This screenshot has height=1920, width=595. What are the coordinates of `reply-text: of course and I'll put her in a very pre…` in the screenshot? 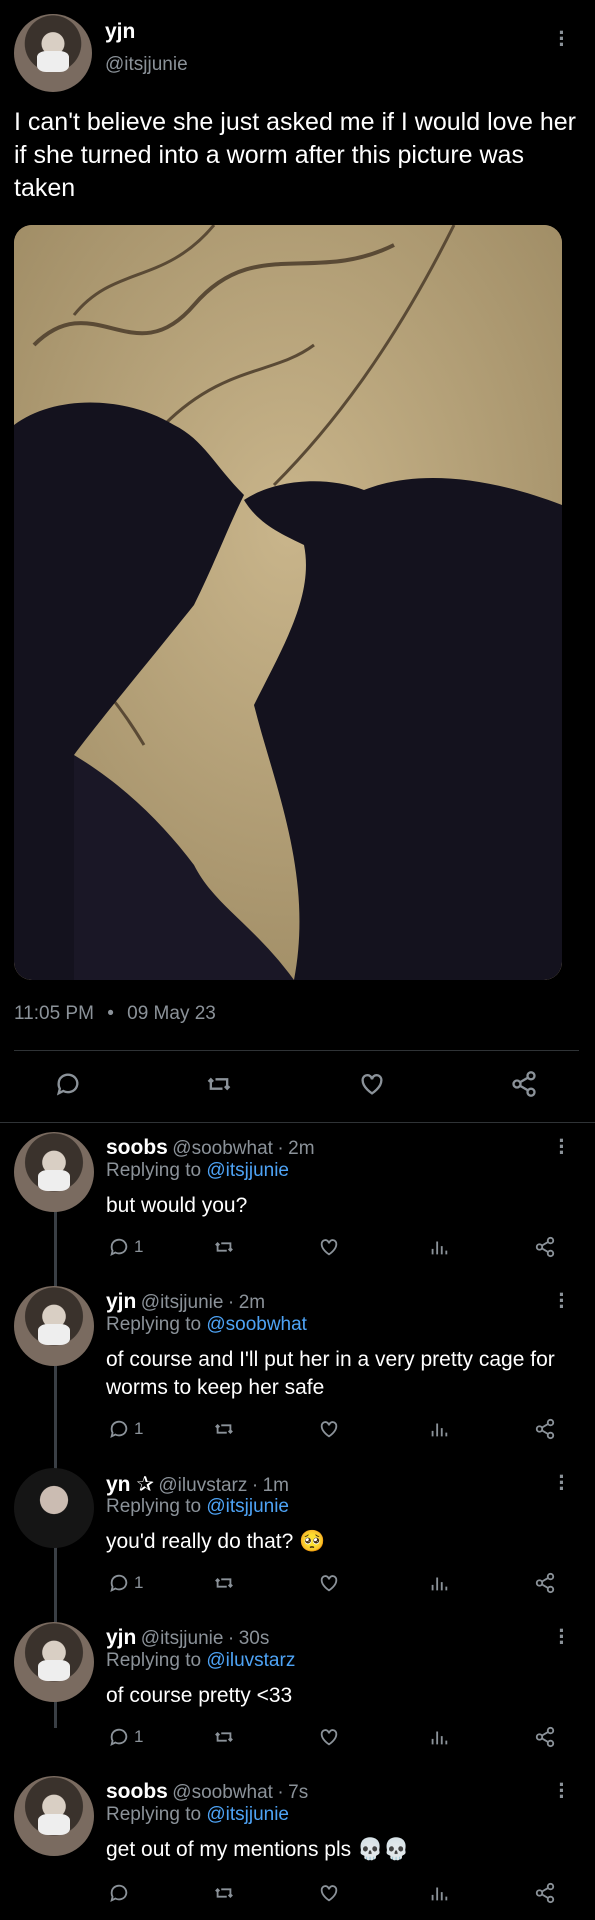 It's located at (330, 1373).